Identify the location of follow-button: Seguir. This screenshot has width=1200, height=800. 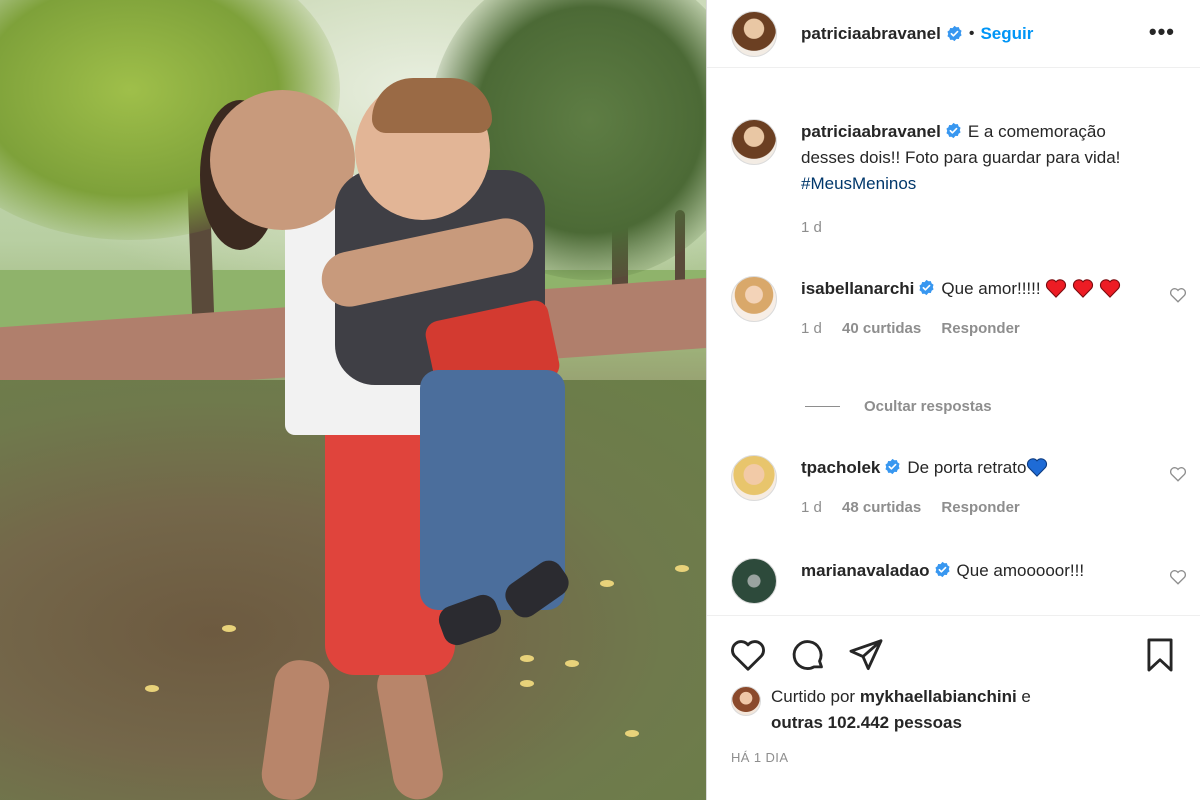
(1006, 34).